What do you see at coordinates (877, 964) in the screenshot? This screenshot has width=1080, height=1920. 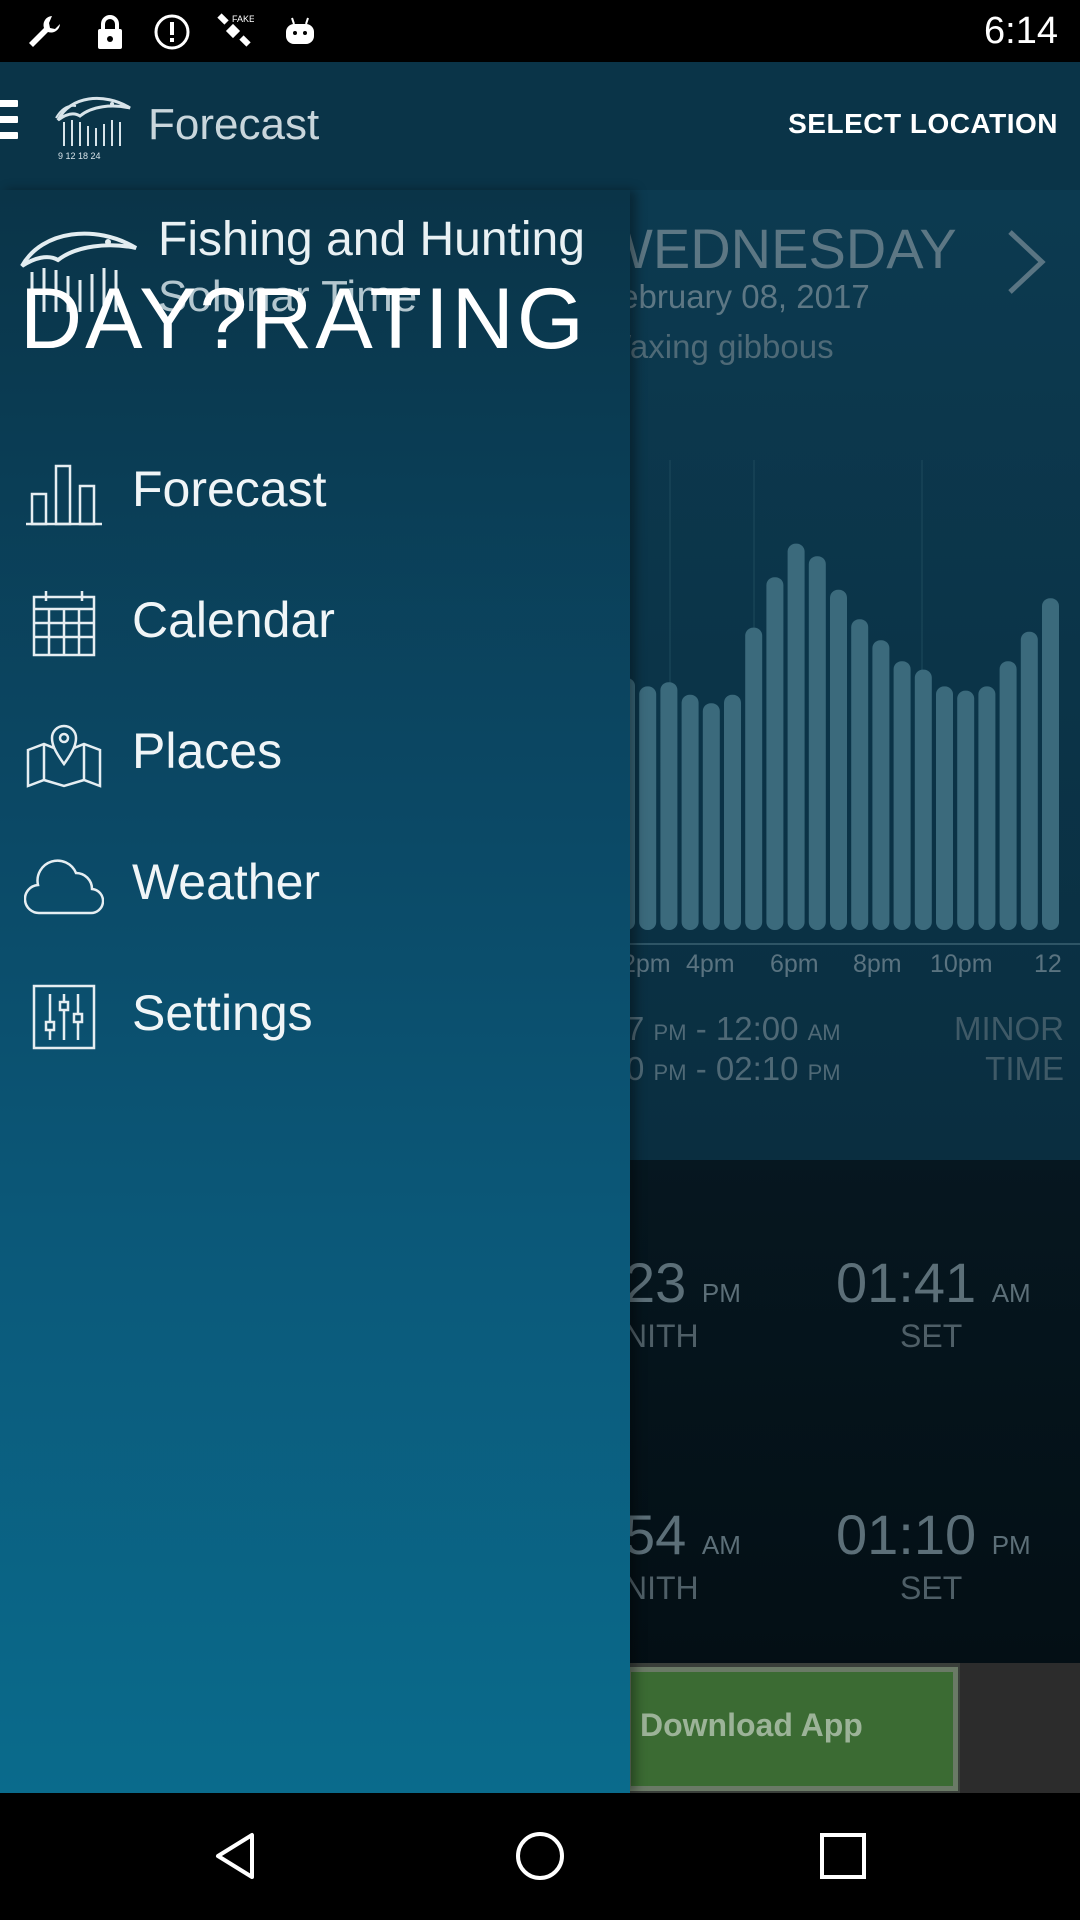 I see `chart-time-label: 8pm` at bounding box center [877, 964].